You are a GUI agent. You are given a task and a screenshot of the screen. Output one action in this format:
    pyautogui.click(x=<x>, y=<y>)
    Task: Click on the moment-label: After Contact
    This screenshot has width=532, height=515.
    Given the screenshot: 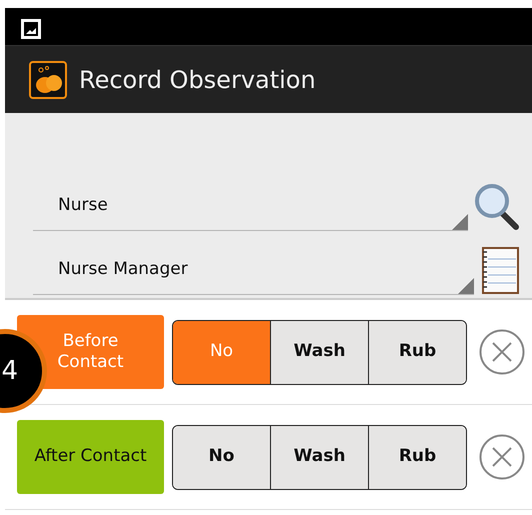 What is the action you would take?
    pyautogui.click(x=90, y=457)
    